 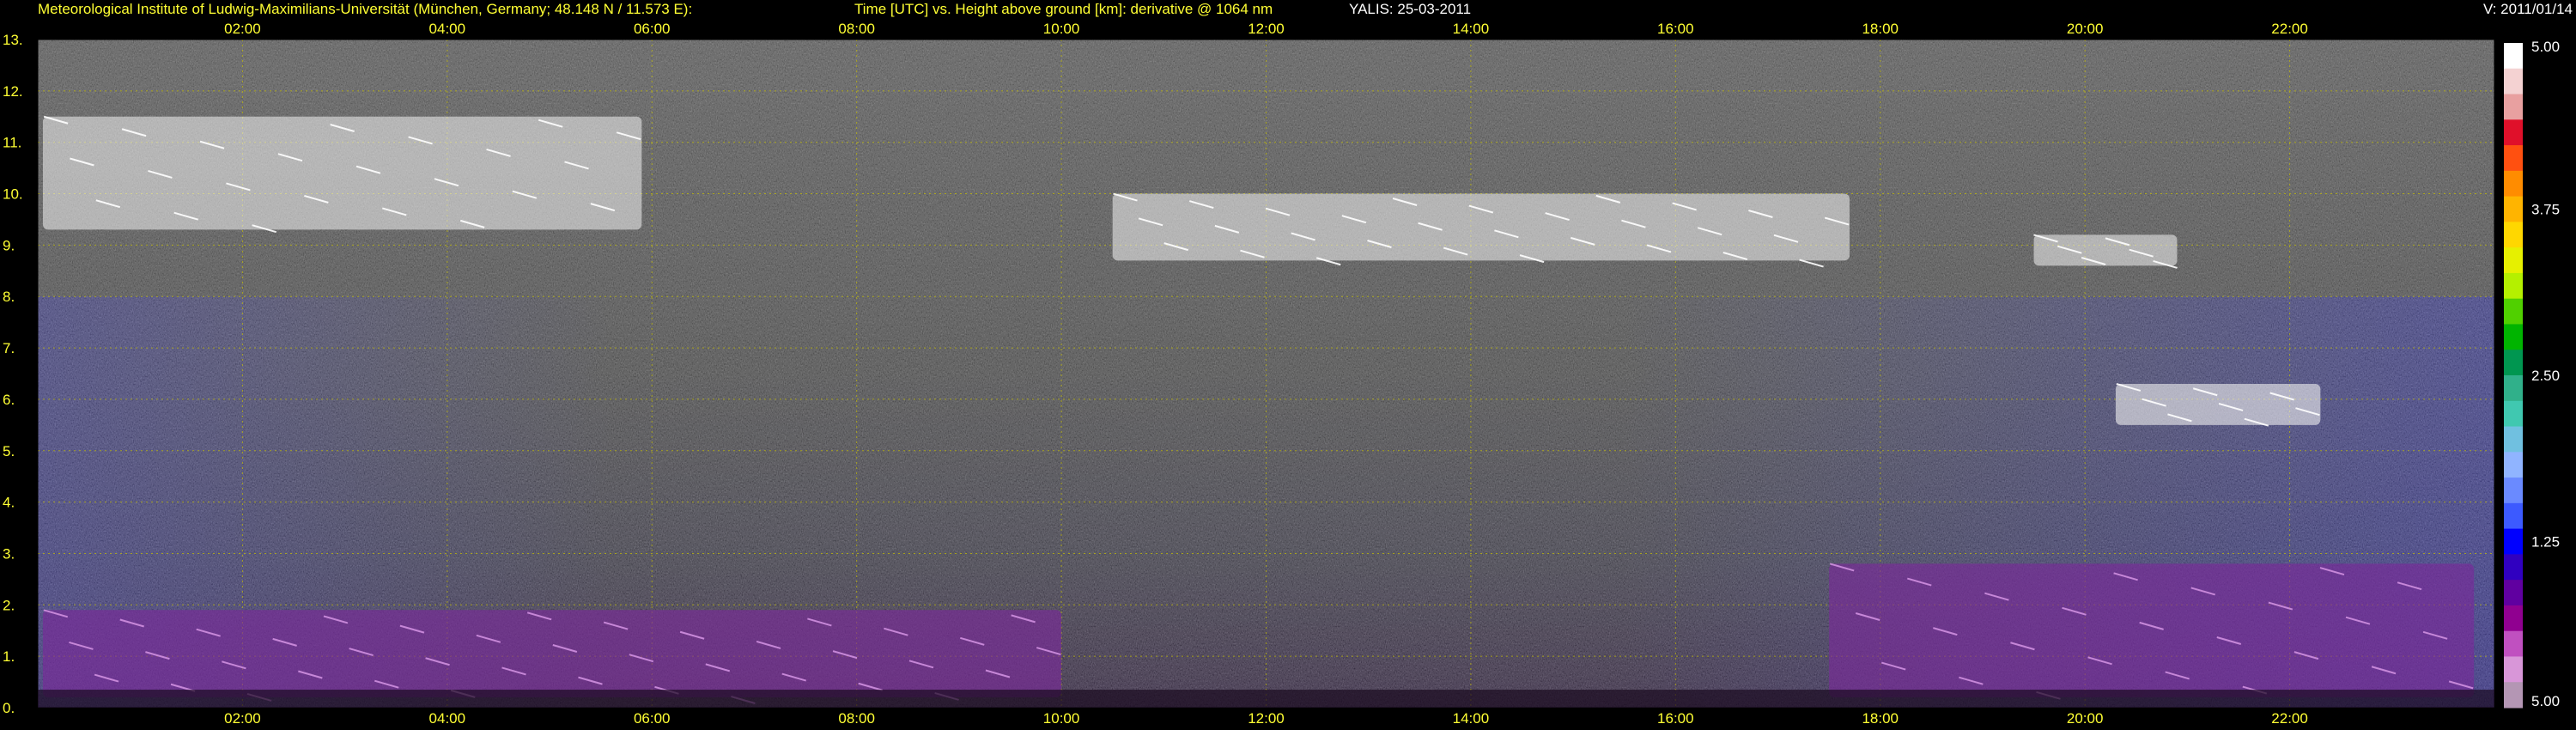 I want to click on y-tick-label: 10., so click(x=13, y=194).